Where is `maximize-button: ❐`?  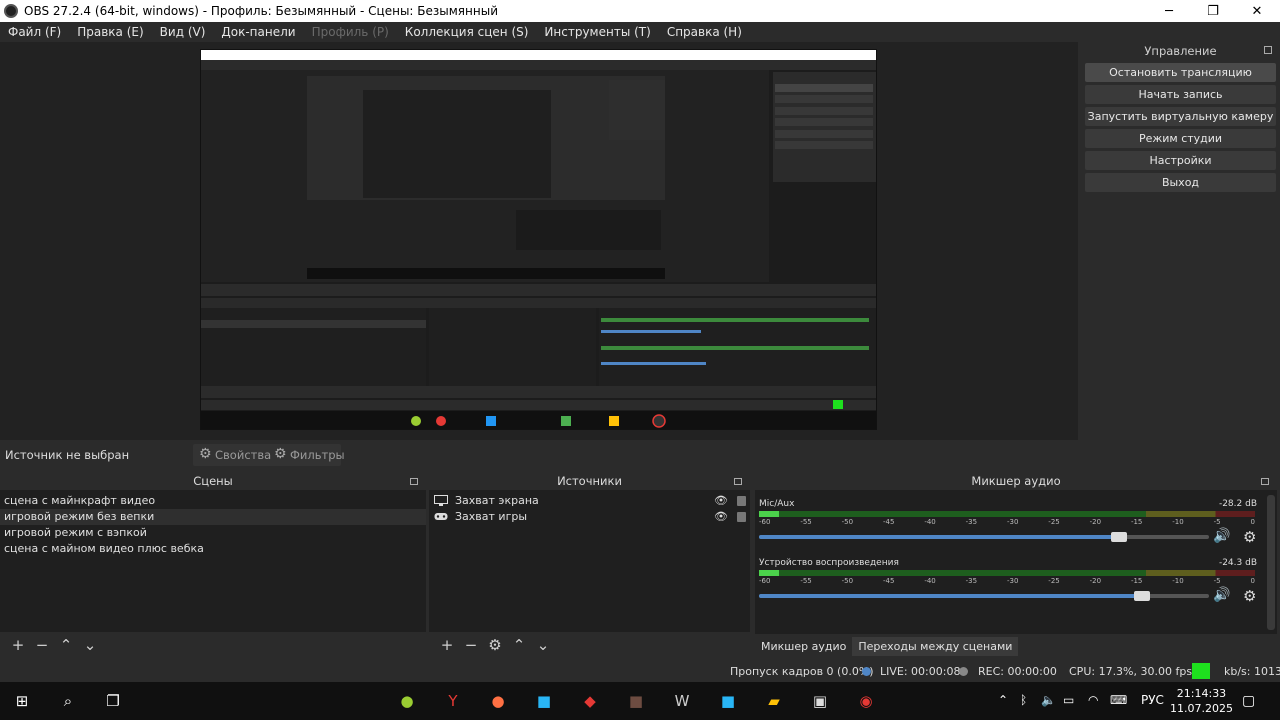
maximize-button: ❐ is located at coordinates (1213, 11).